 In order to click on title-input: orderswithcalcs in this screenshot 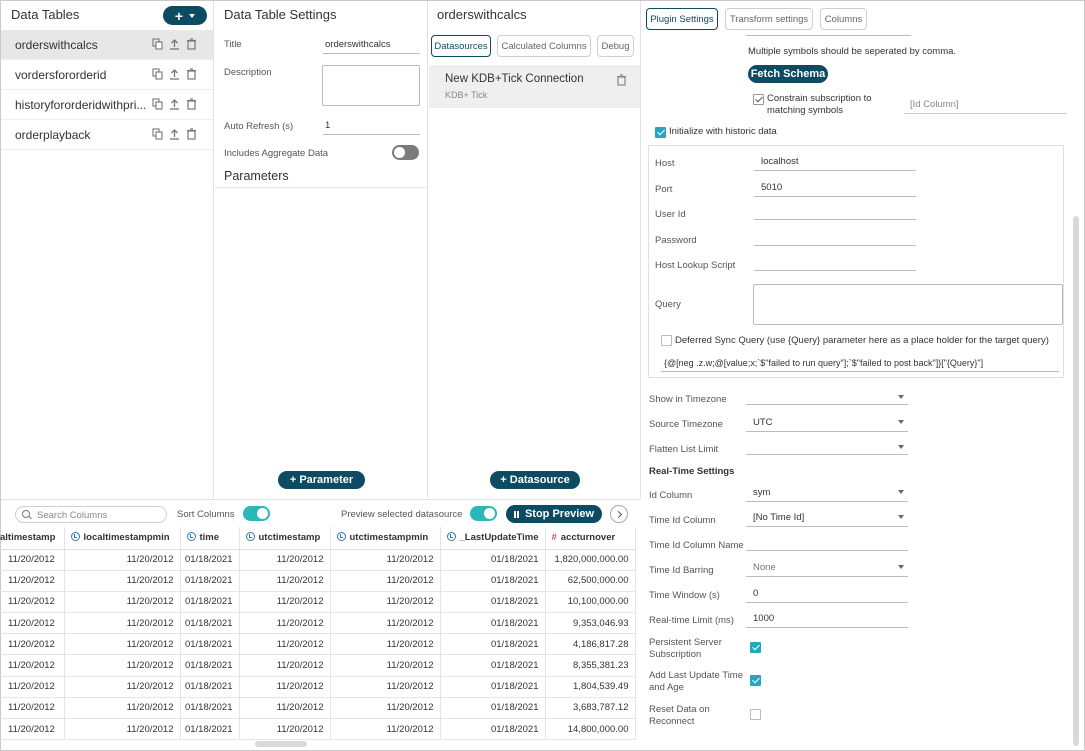, I will do `click(371, 46)`.